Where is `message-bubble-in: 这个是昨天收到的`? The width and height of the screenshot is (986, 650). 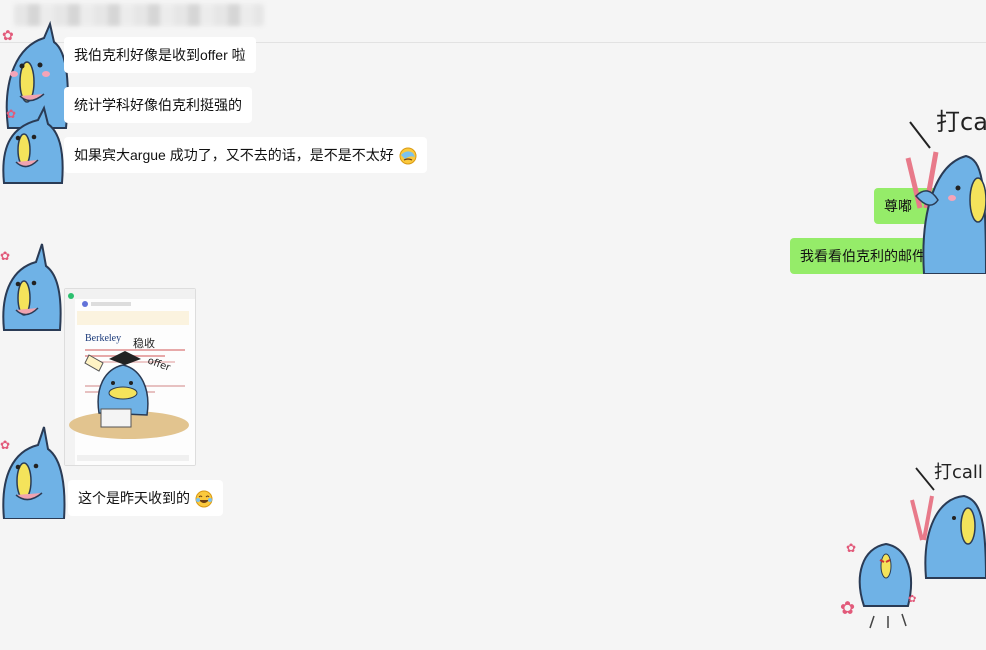 message-bubble-in: 这个是昨天收到的 is located at coordinates (145, 498).